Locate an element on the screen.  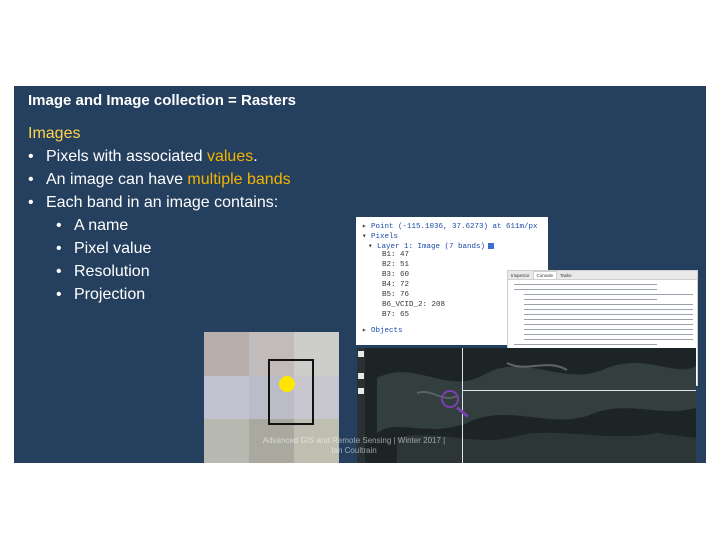
bullet-item: • Pixels with associated values. is located at coordinates (159, 156).